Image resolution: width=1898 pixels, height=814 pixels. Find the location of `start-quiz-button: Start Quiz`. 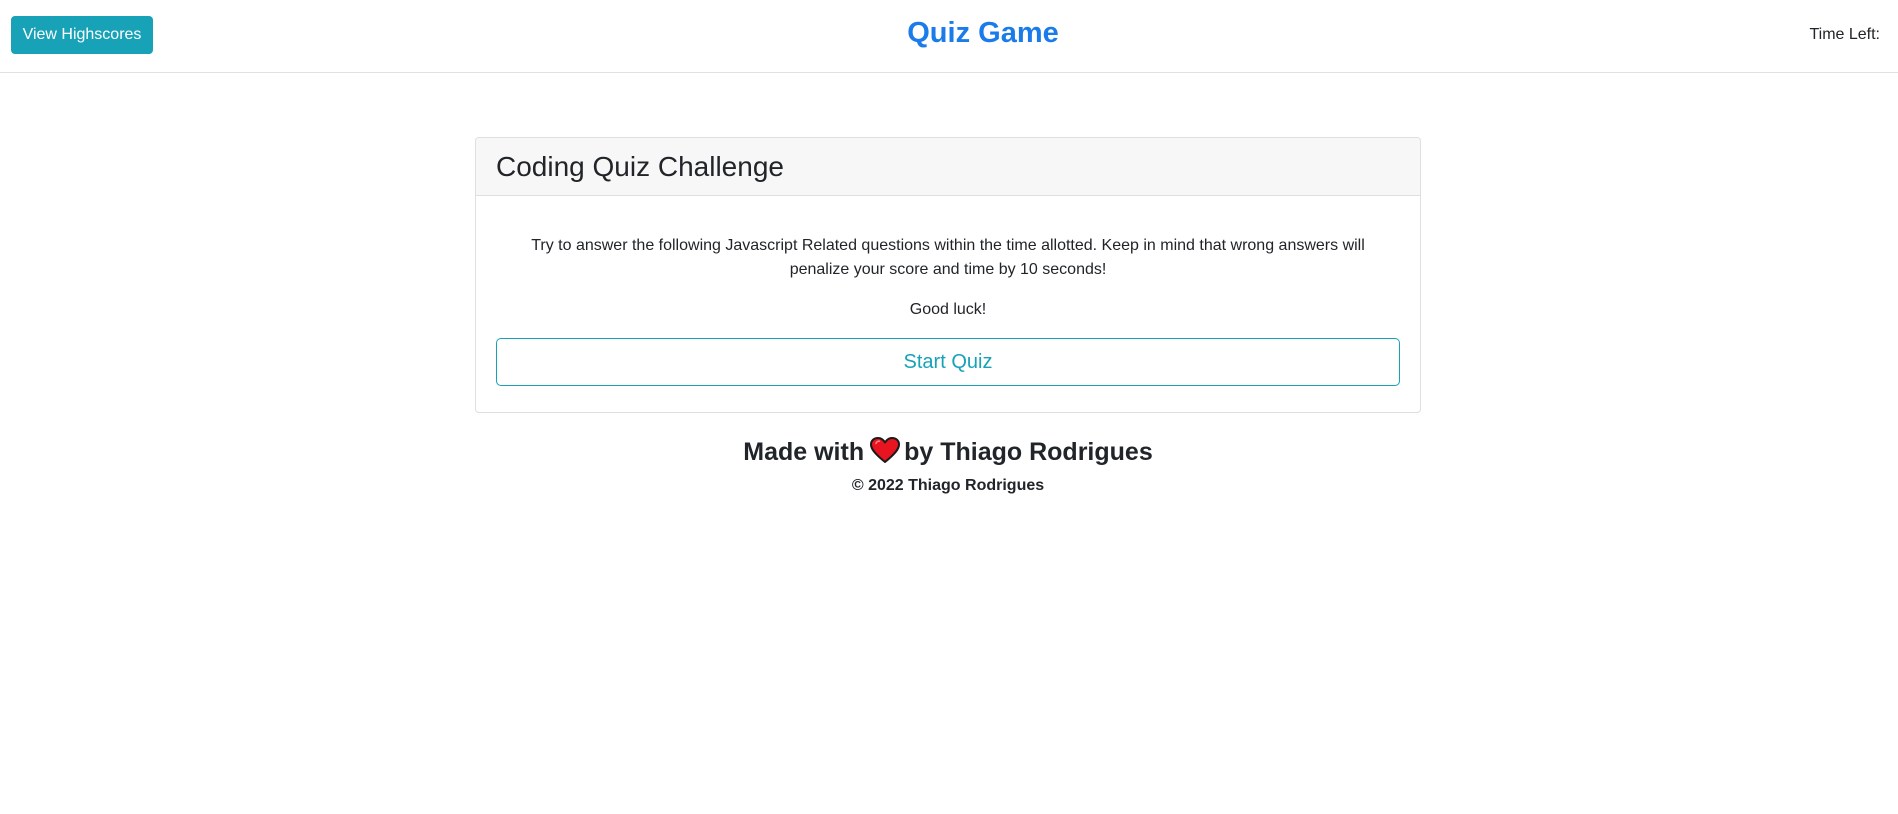

start-quiz-button: Start Quiz is located at coordinates (948, 362).